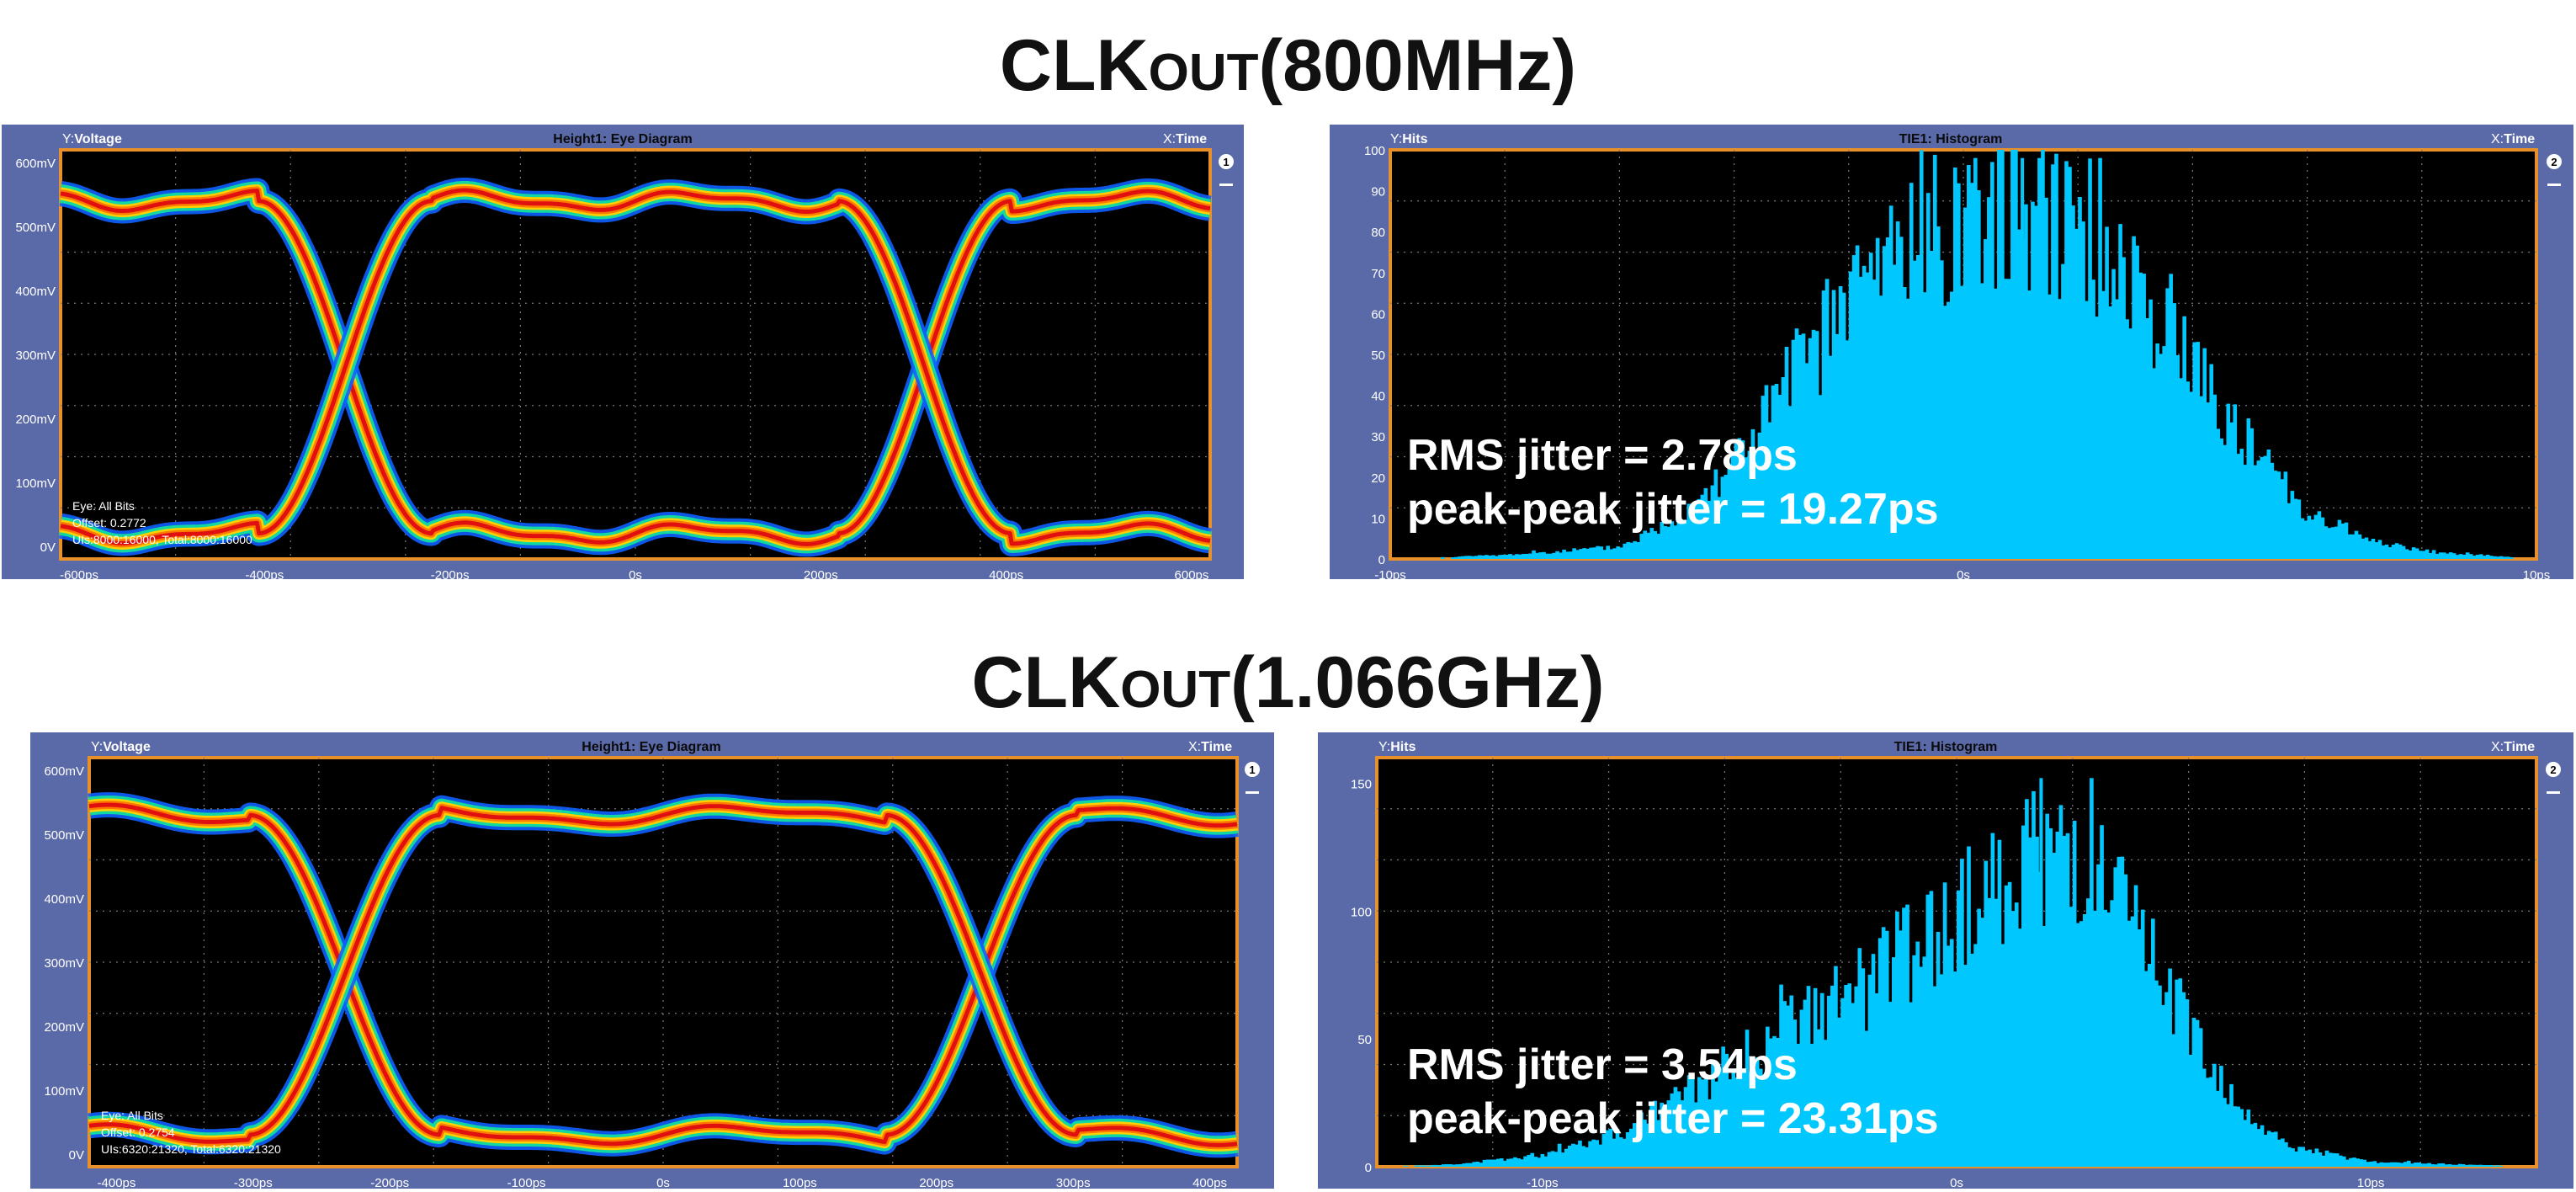 Image resolution: width=2576 pixels, height=1192 pixels. Describe the element at coordinates (265, 573) in the screenshot. I see `x-tick-label: -400ps` at that location.